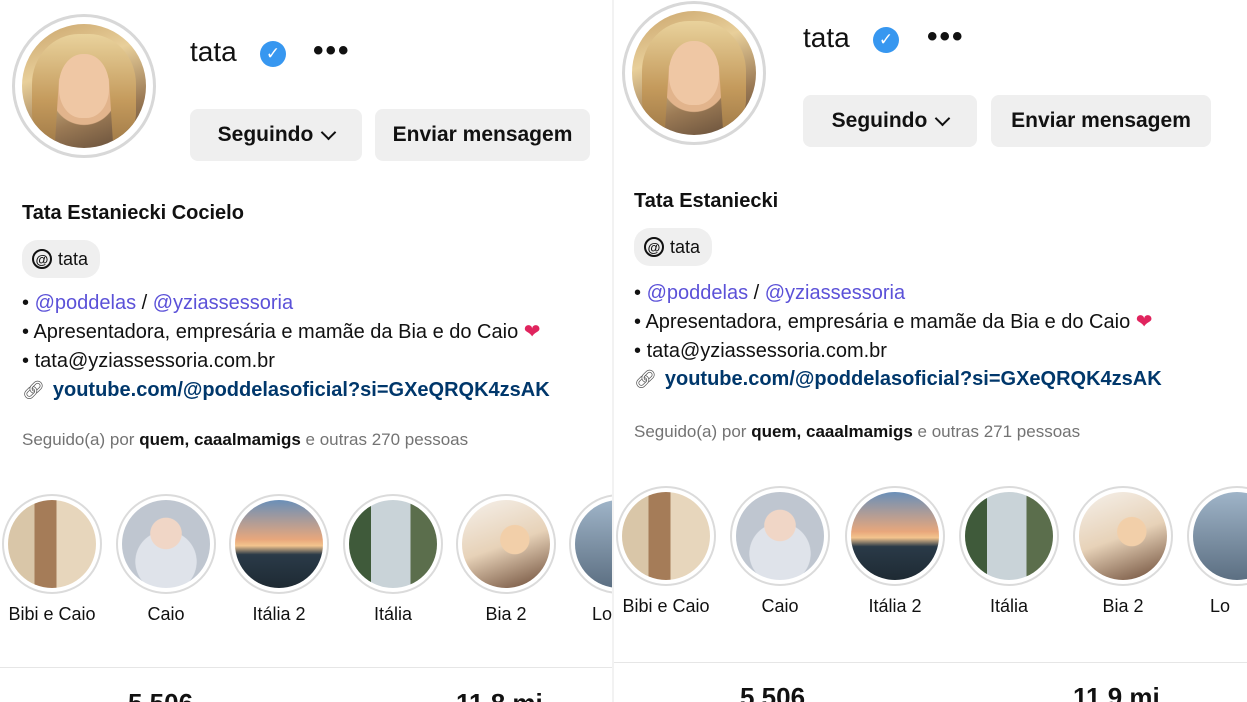 The image size is (1247, 702). What do you see at coordinates (133, 213) in the screenshot?
I see `full-name: Tata Estaniecki Cocielo` at bounding box center [133, 213].